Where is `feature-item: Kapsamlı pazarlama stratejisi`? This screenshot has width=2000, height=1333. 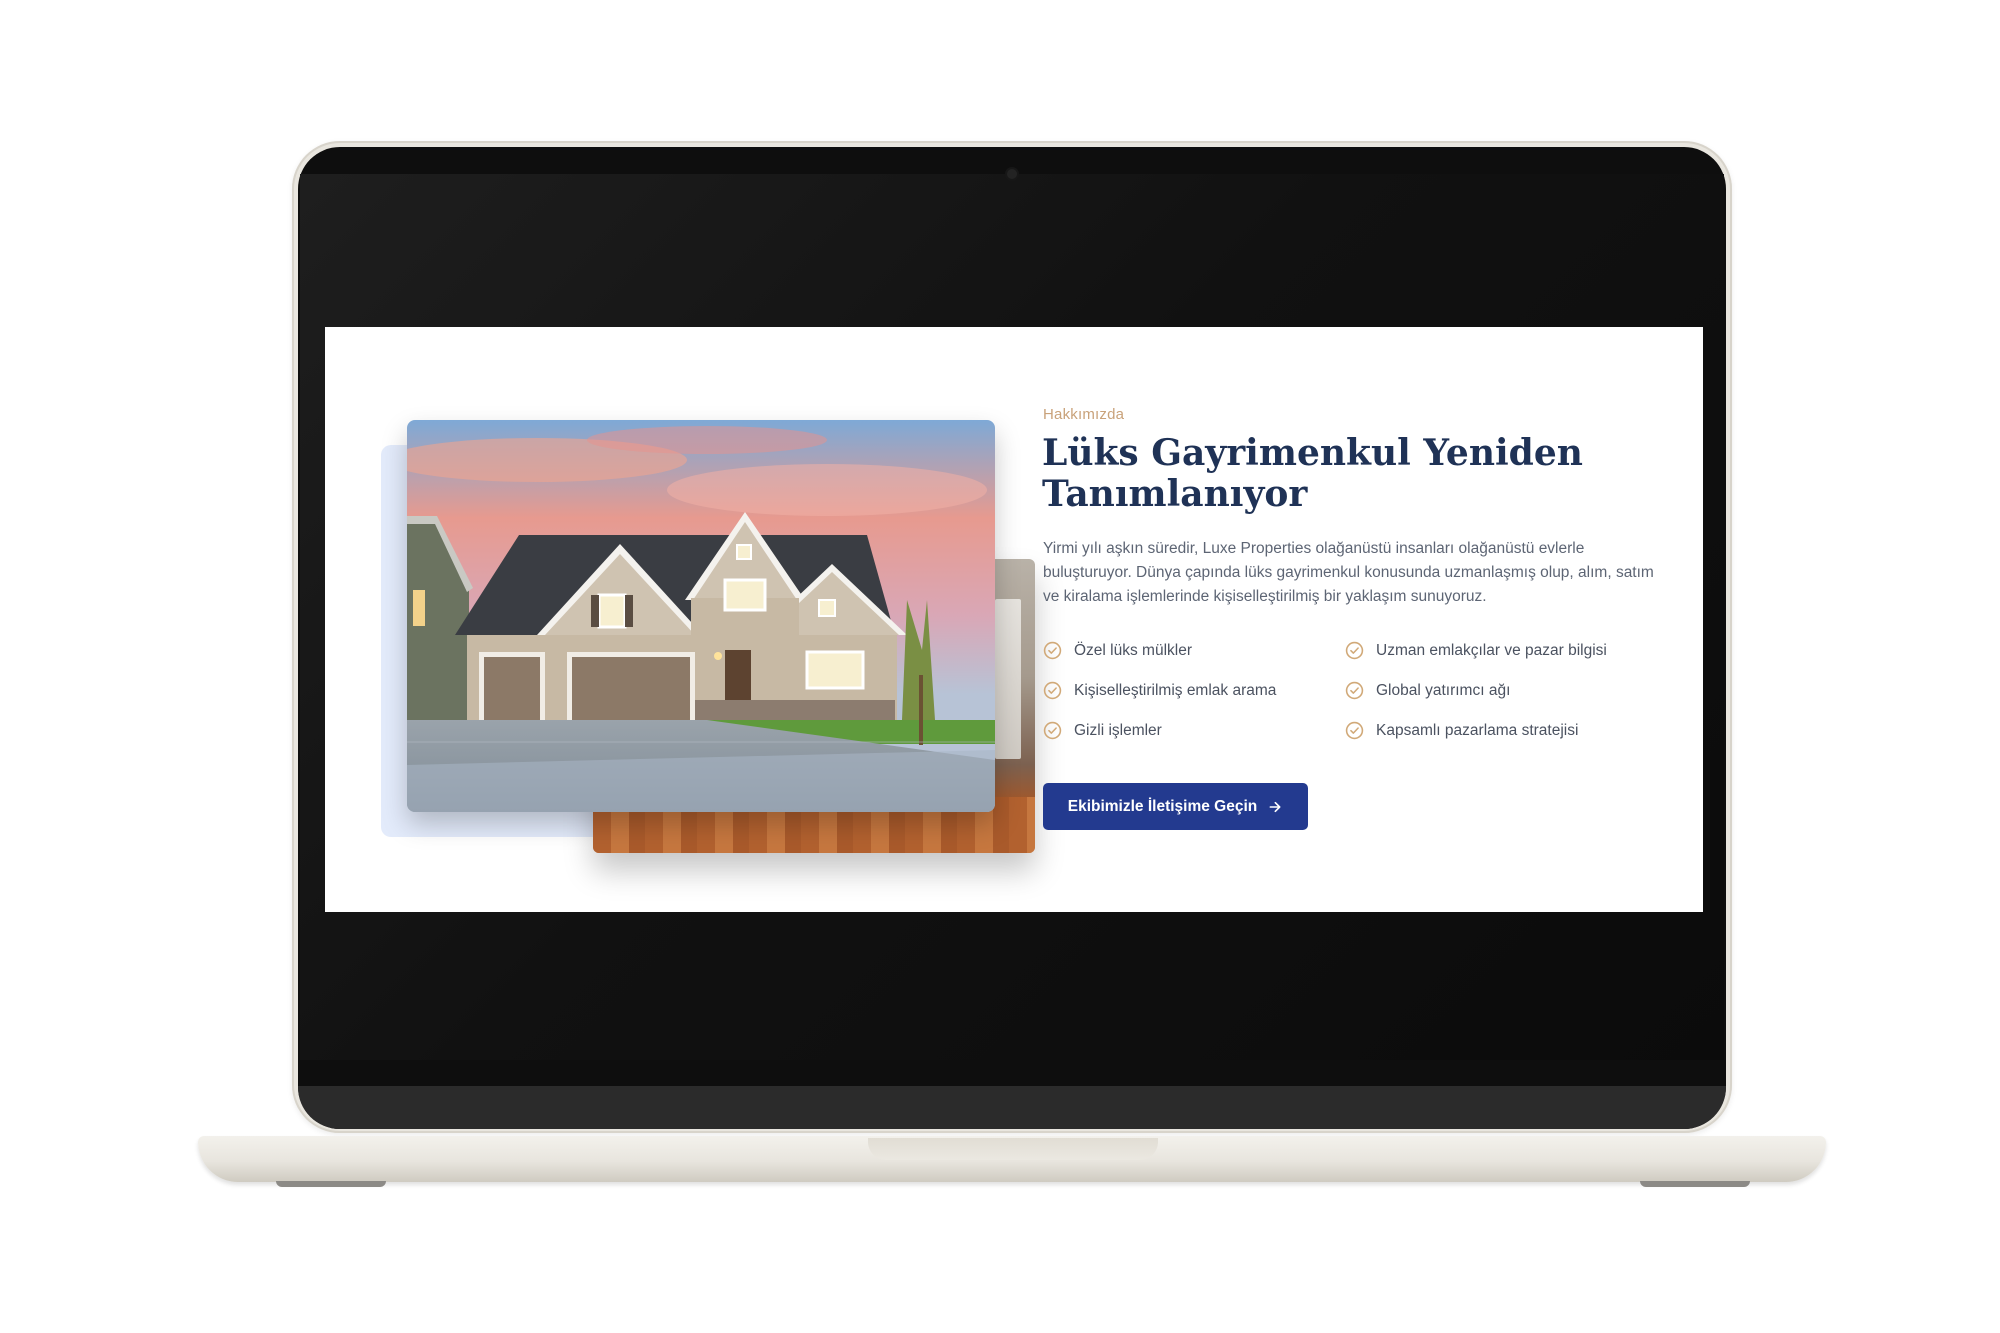 feature-item: Kapsamlı pazarlama stratejisi is located at coordinates (1461, 730).